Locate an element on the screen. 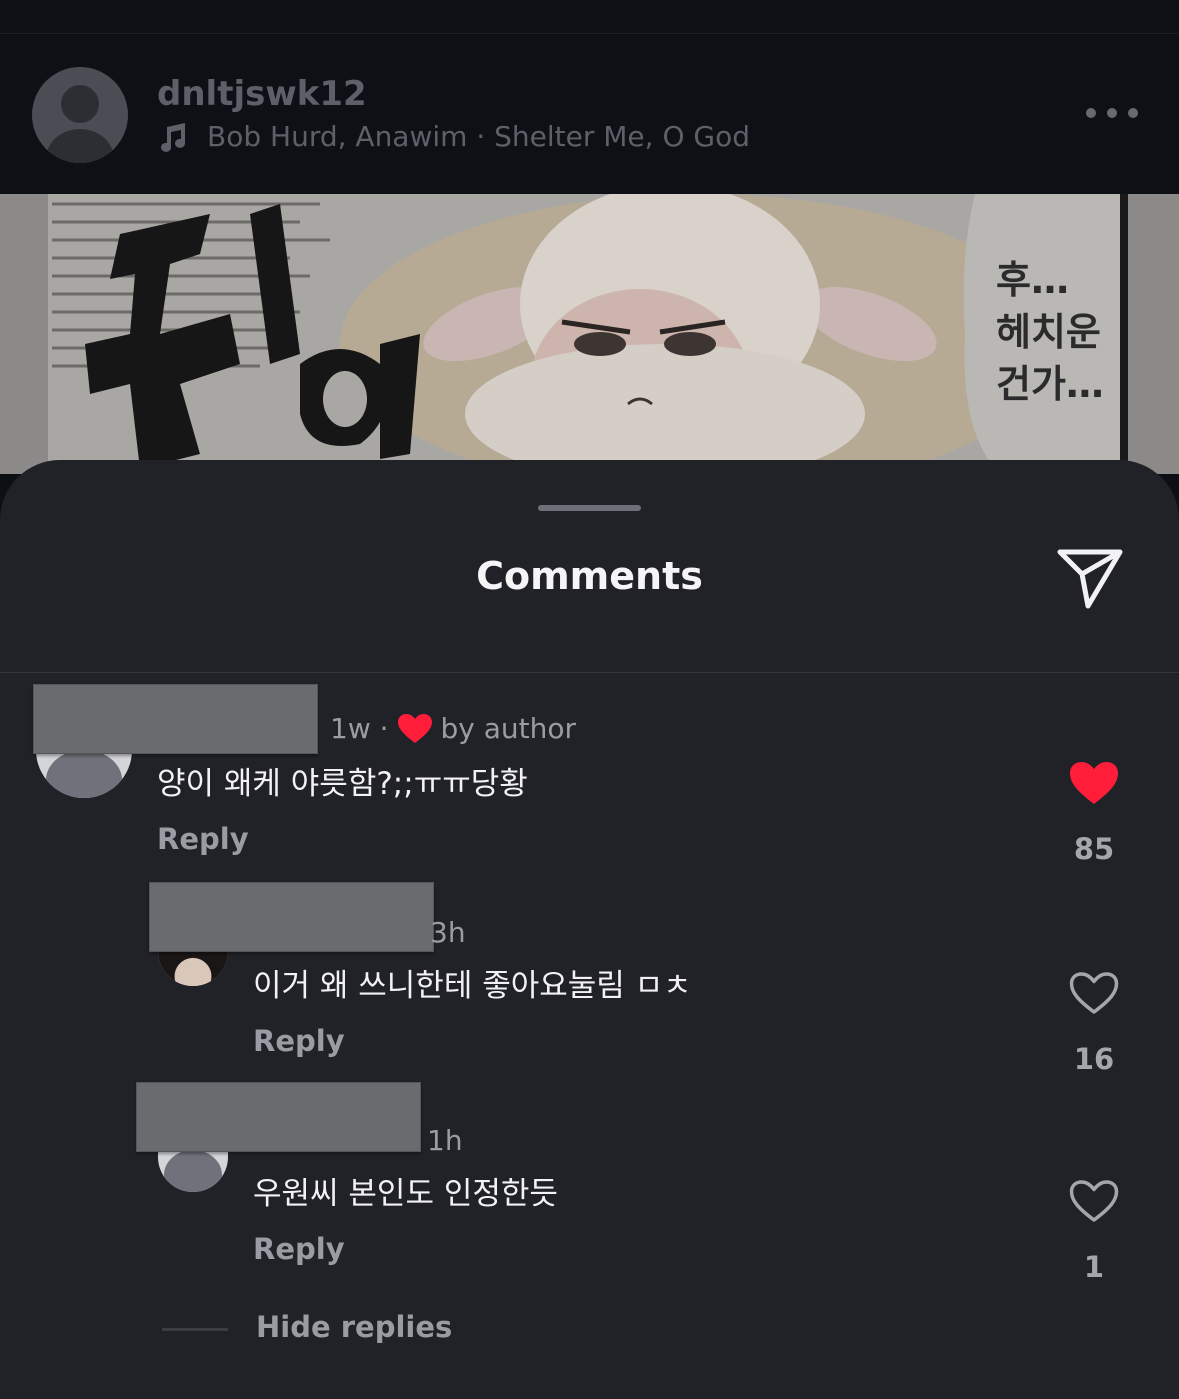 This screenshot has height=1399, width=1179. post-author-avatar is located at coordinates (80, 115).